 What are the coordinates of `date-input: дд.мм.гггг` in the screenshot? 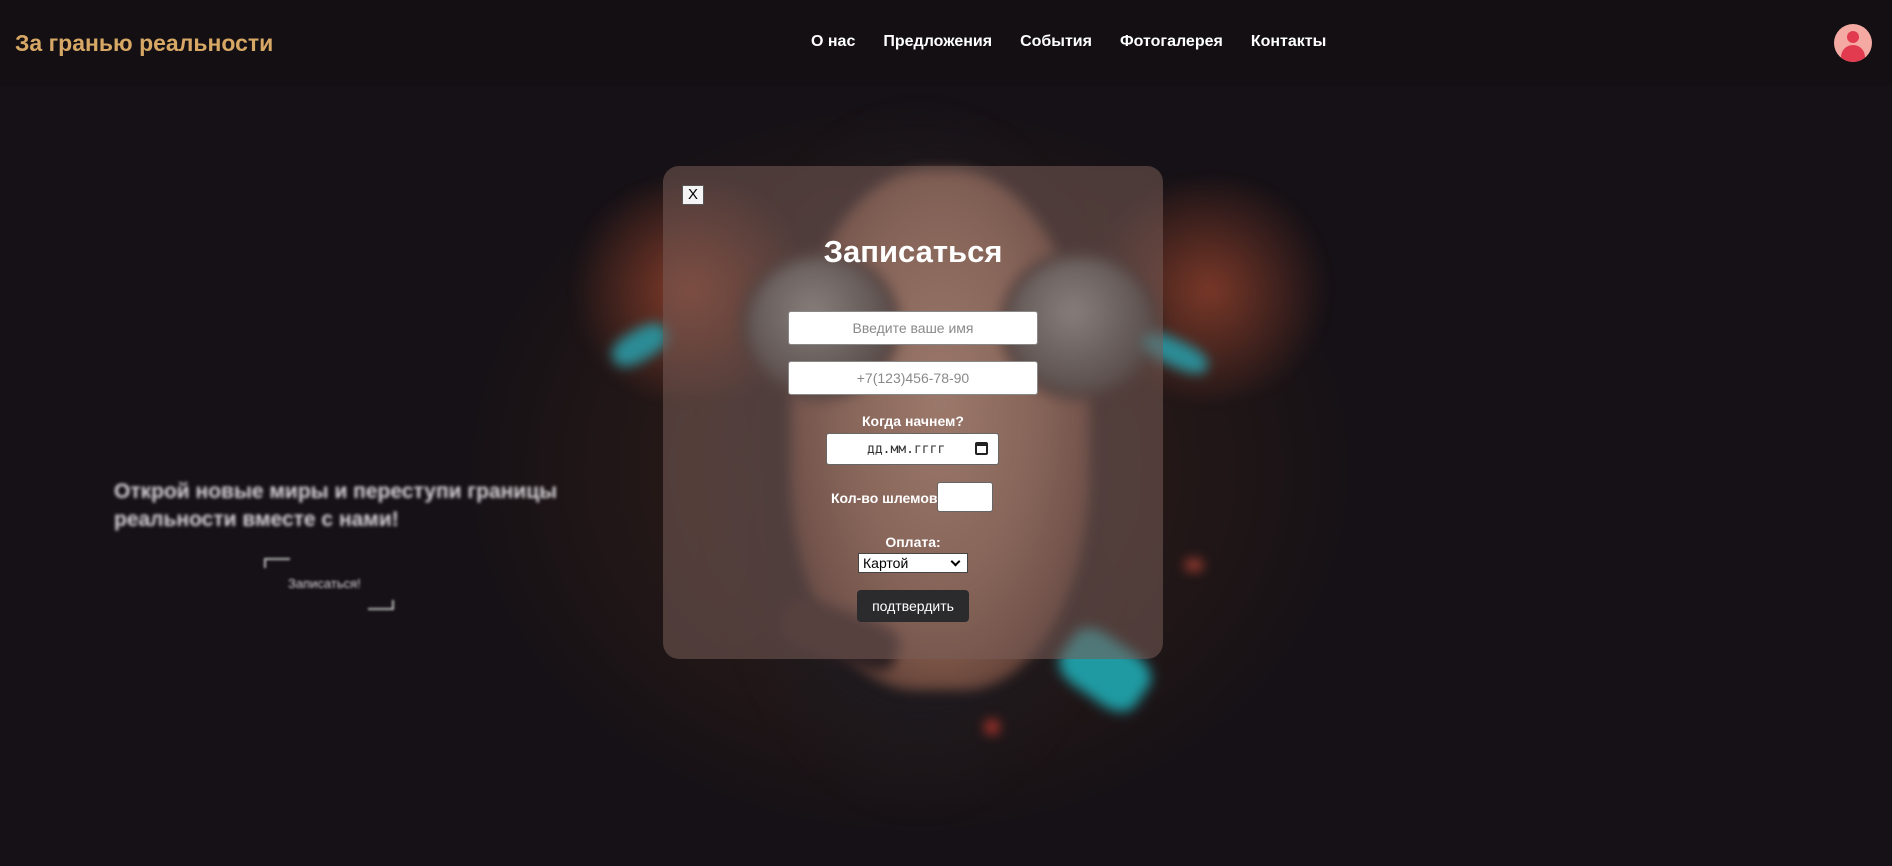 It's located at (912, 449).